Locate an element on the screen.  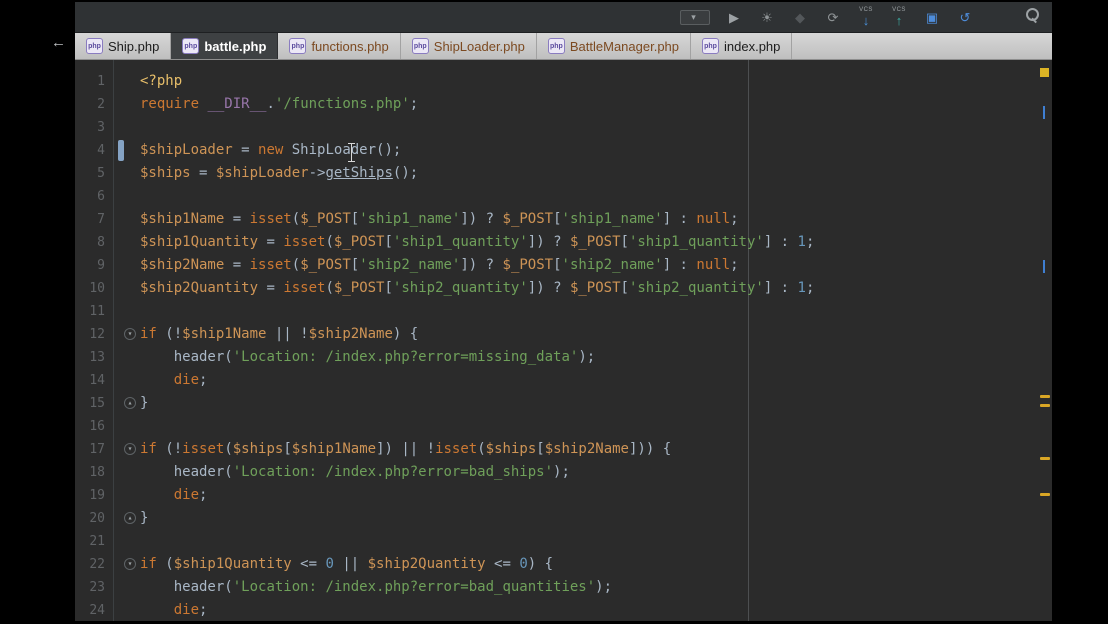
line-number: 9 is located at coordinates (90, 265).